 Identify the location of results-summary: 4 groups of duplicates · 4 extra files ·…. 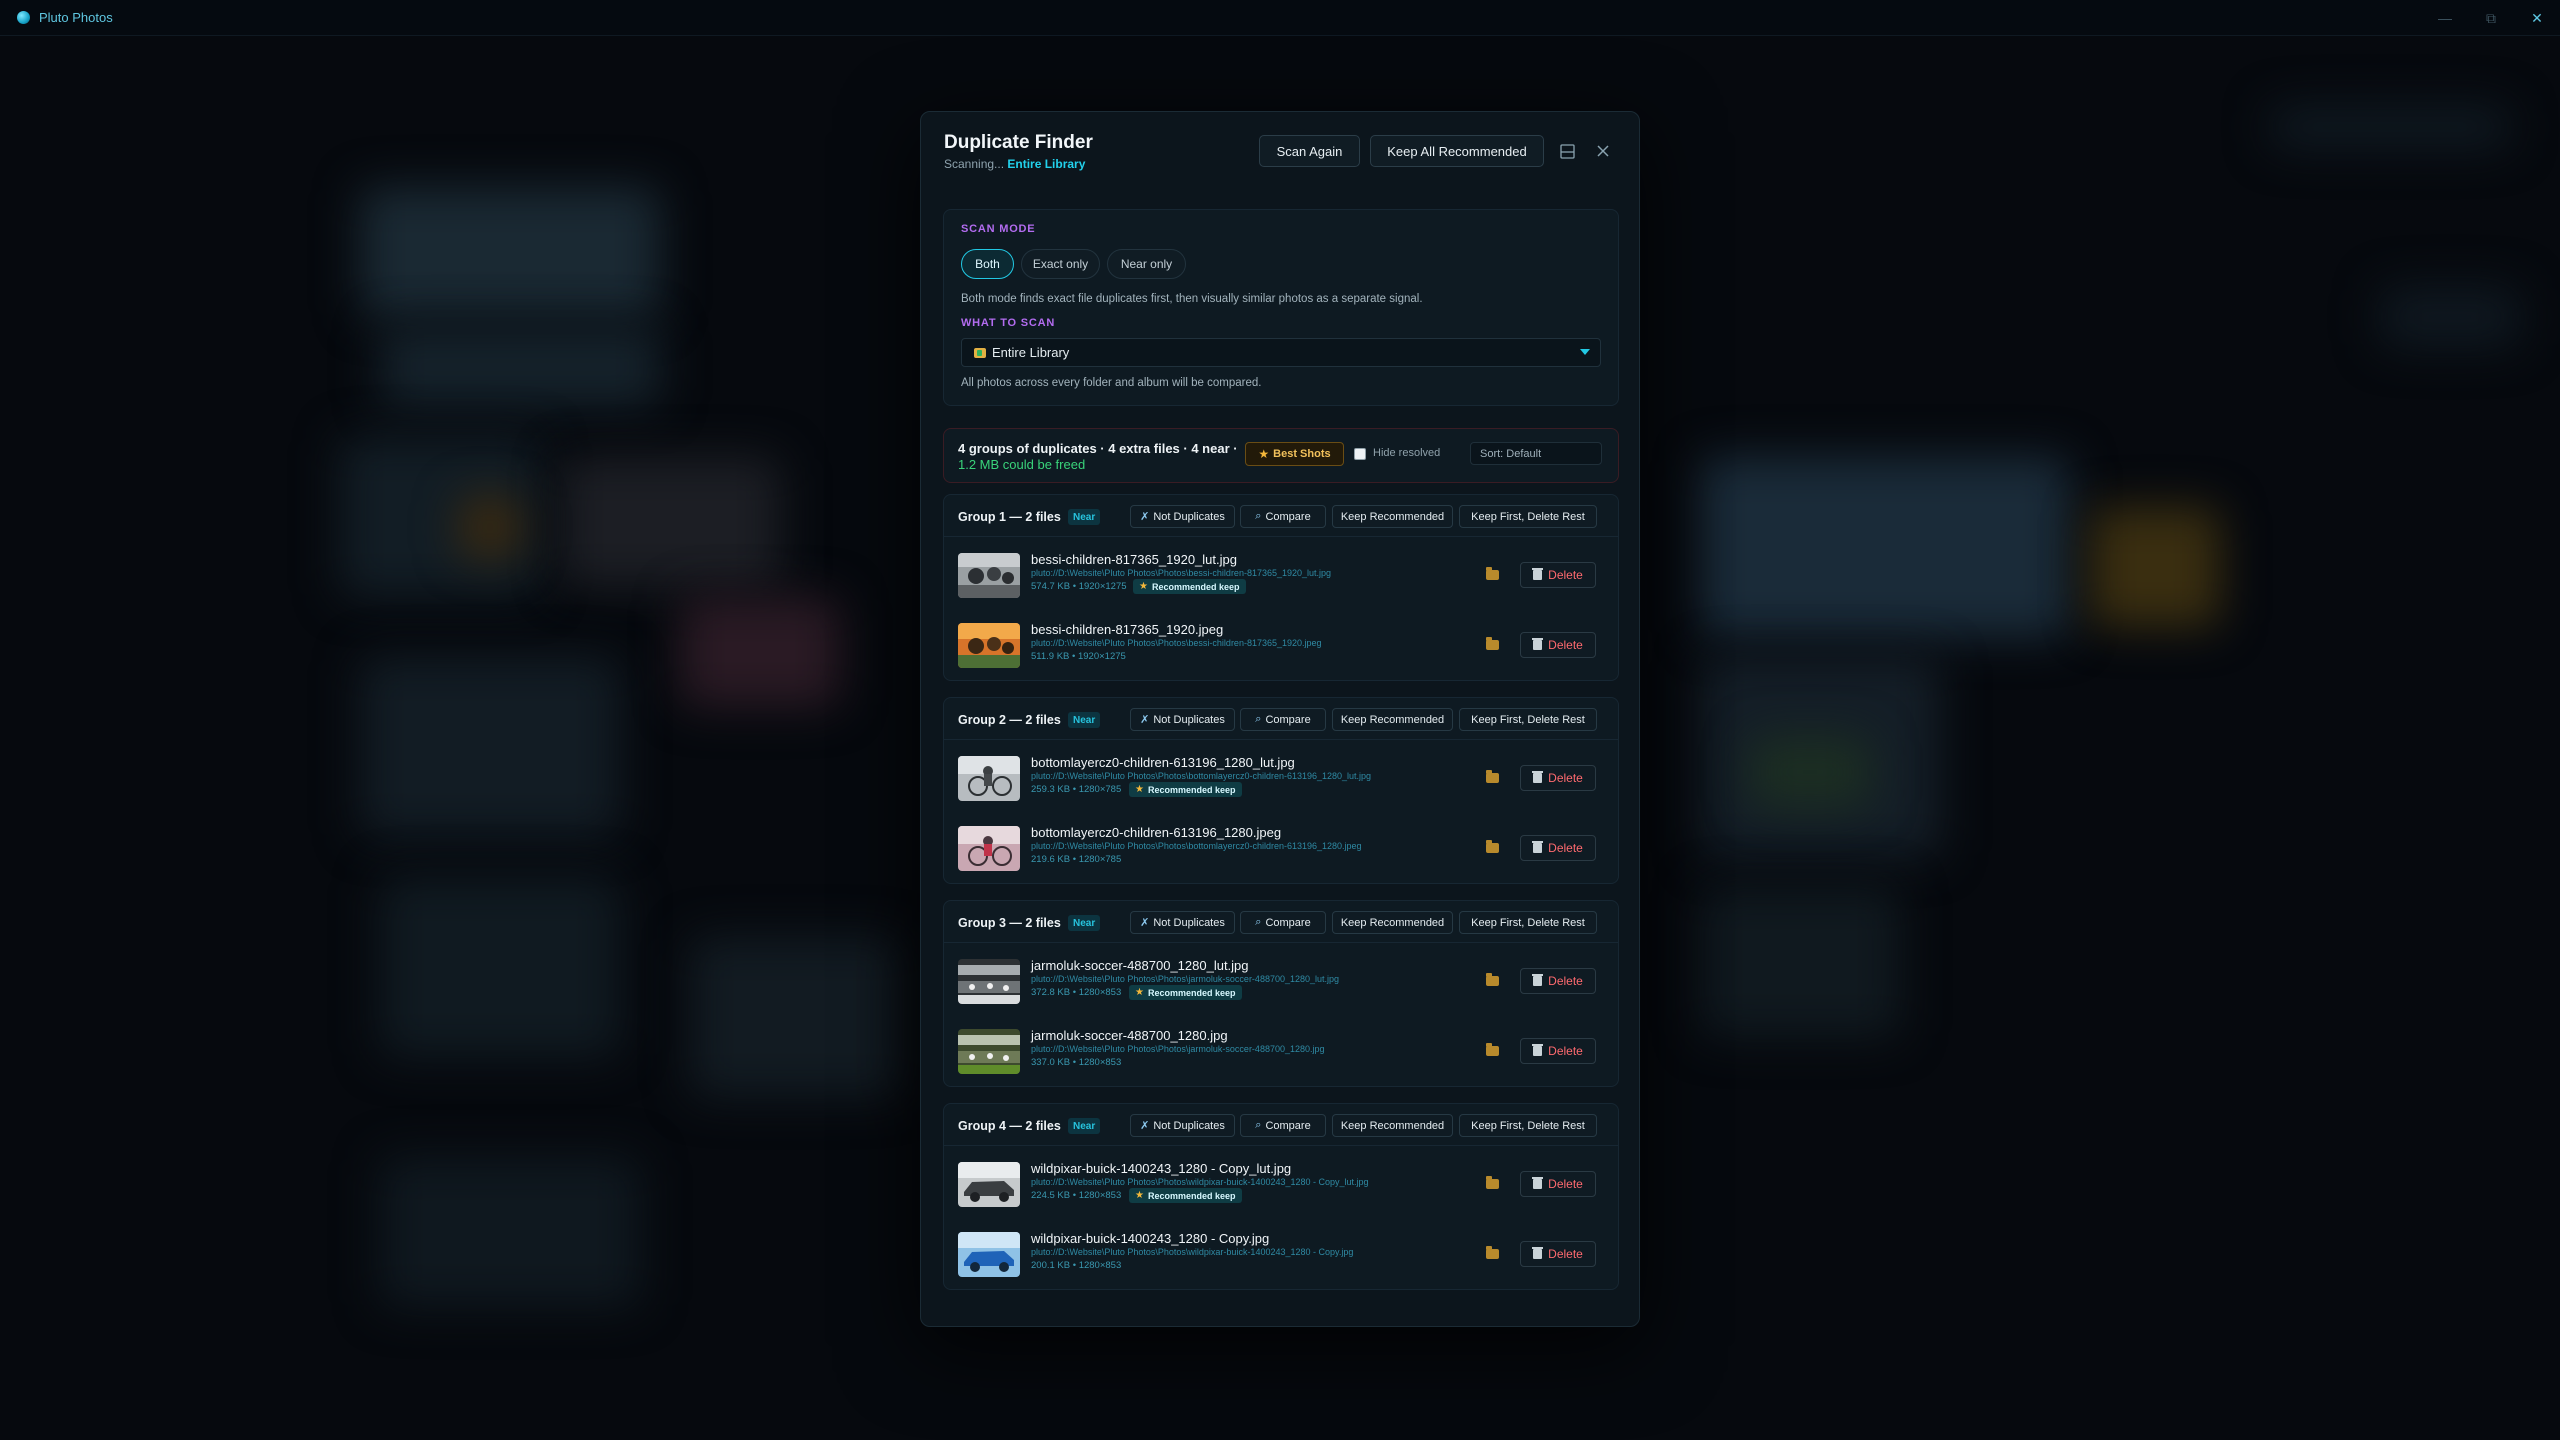
(1281, 455).